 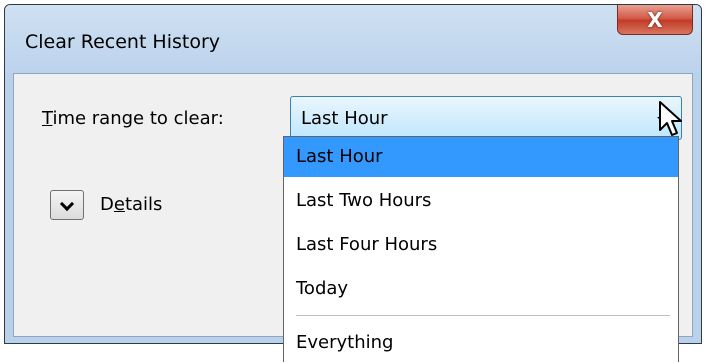 I want to click on time-range-select: Last Hour, so click(x=486, y=118).